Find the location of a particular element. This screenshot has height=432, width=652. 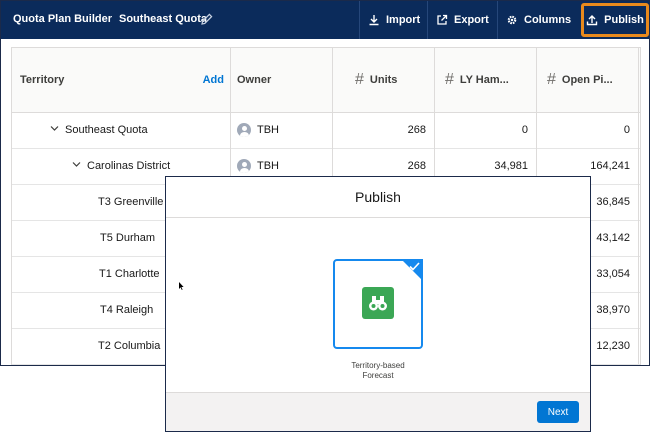

export-icon is located at coordinates (442, 20).